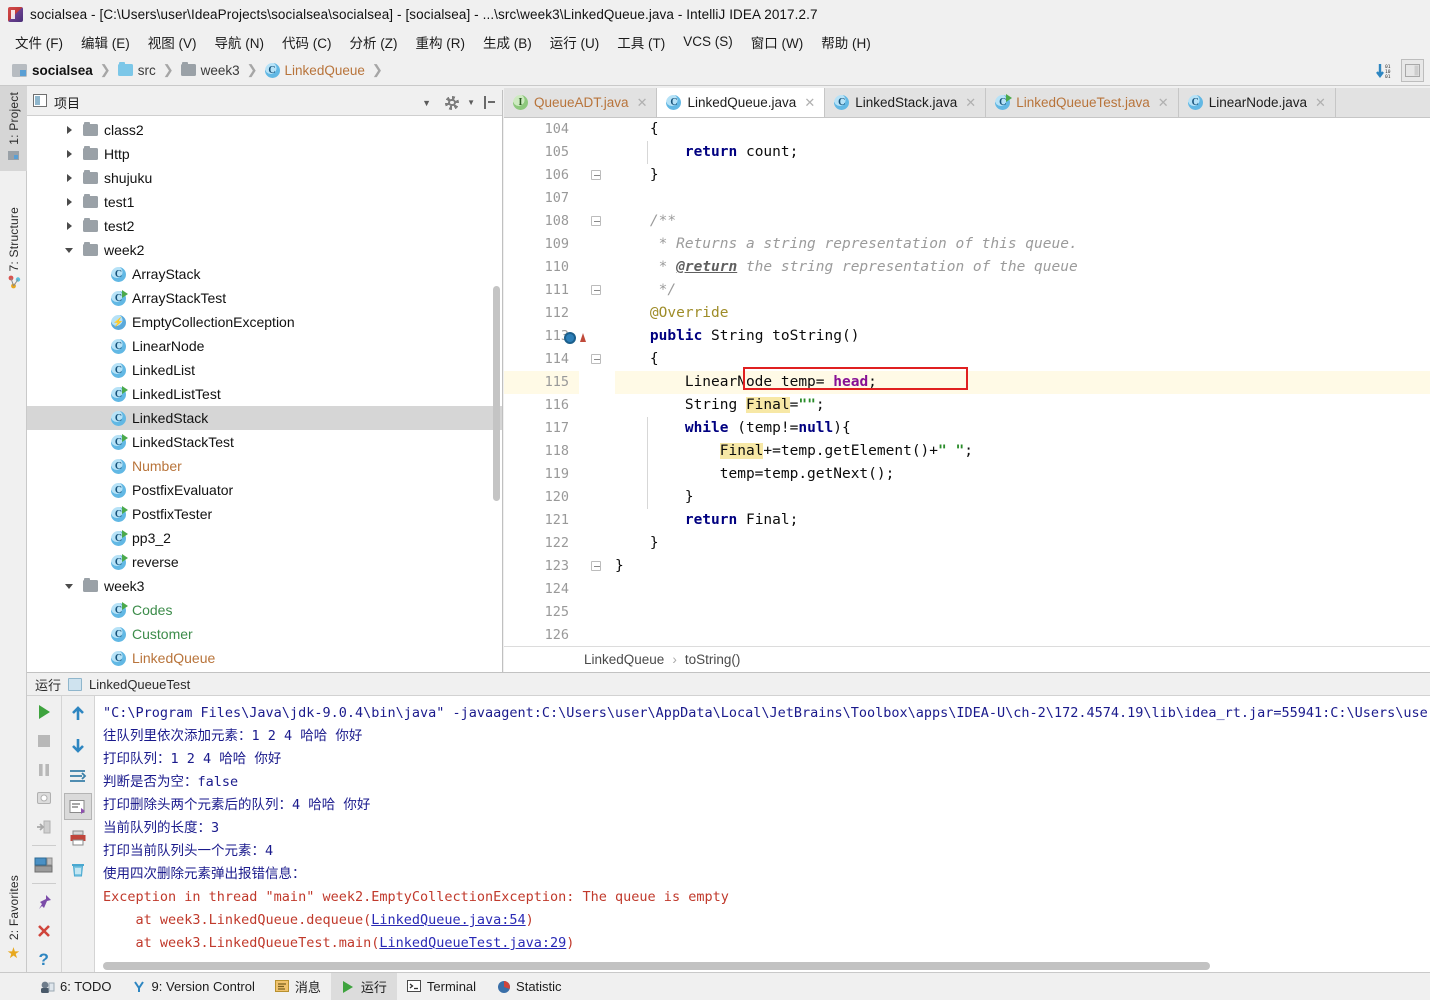  What do you see at coordinates (624, 659) in the screenshot?
I see `breadcrumb-class: LinkedQueue` at bounding box center [624, 659].